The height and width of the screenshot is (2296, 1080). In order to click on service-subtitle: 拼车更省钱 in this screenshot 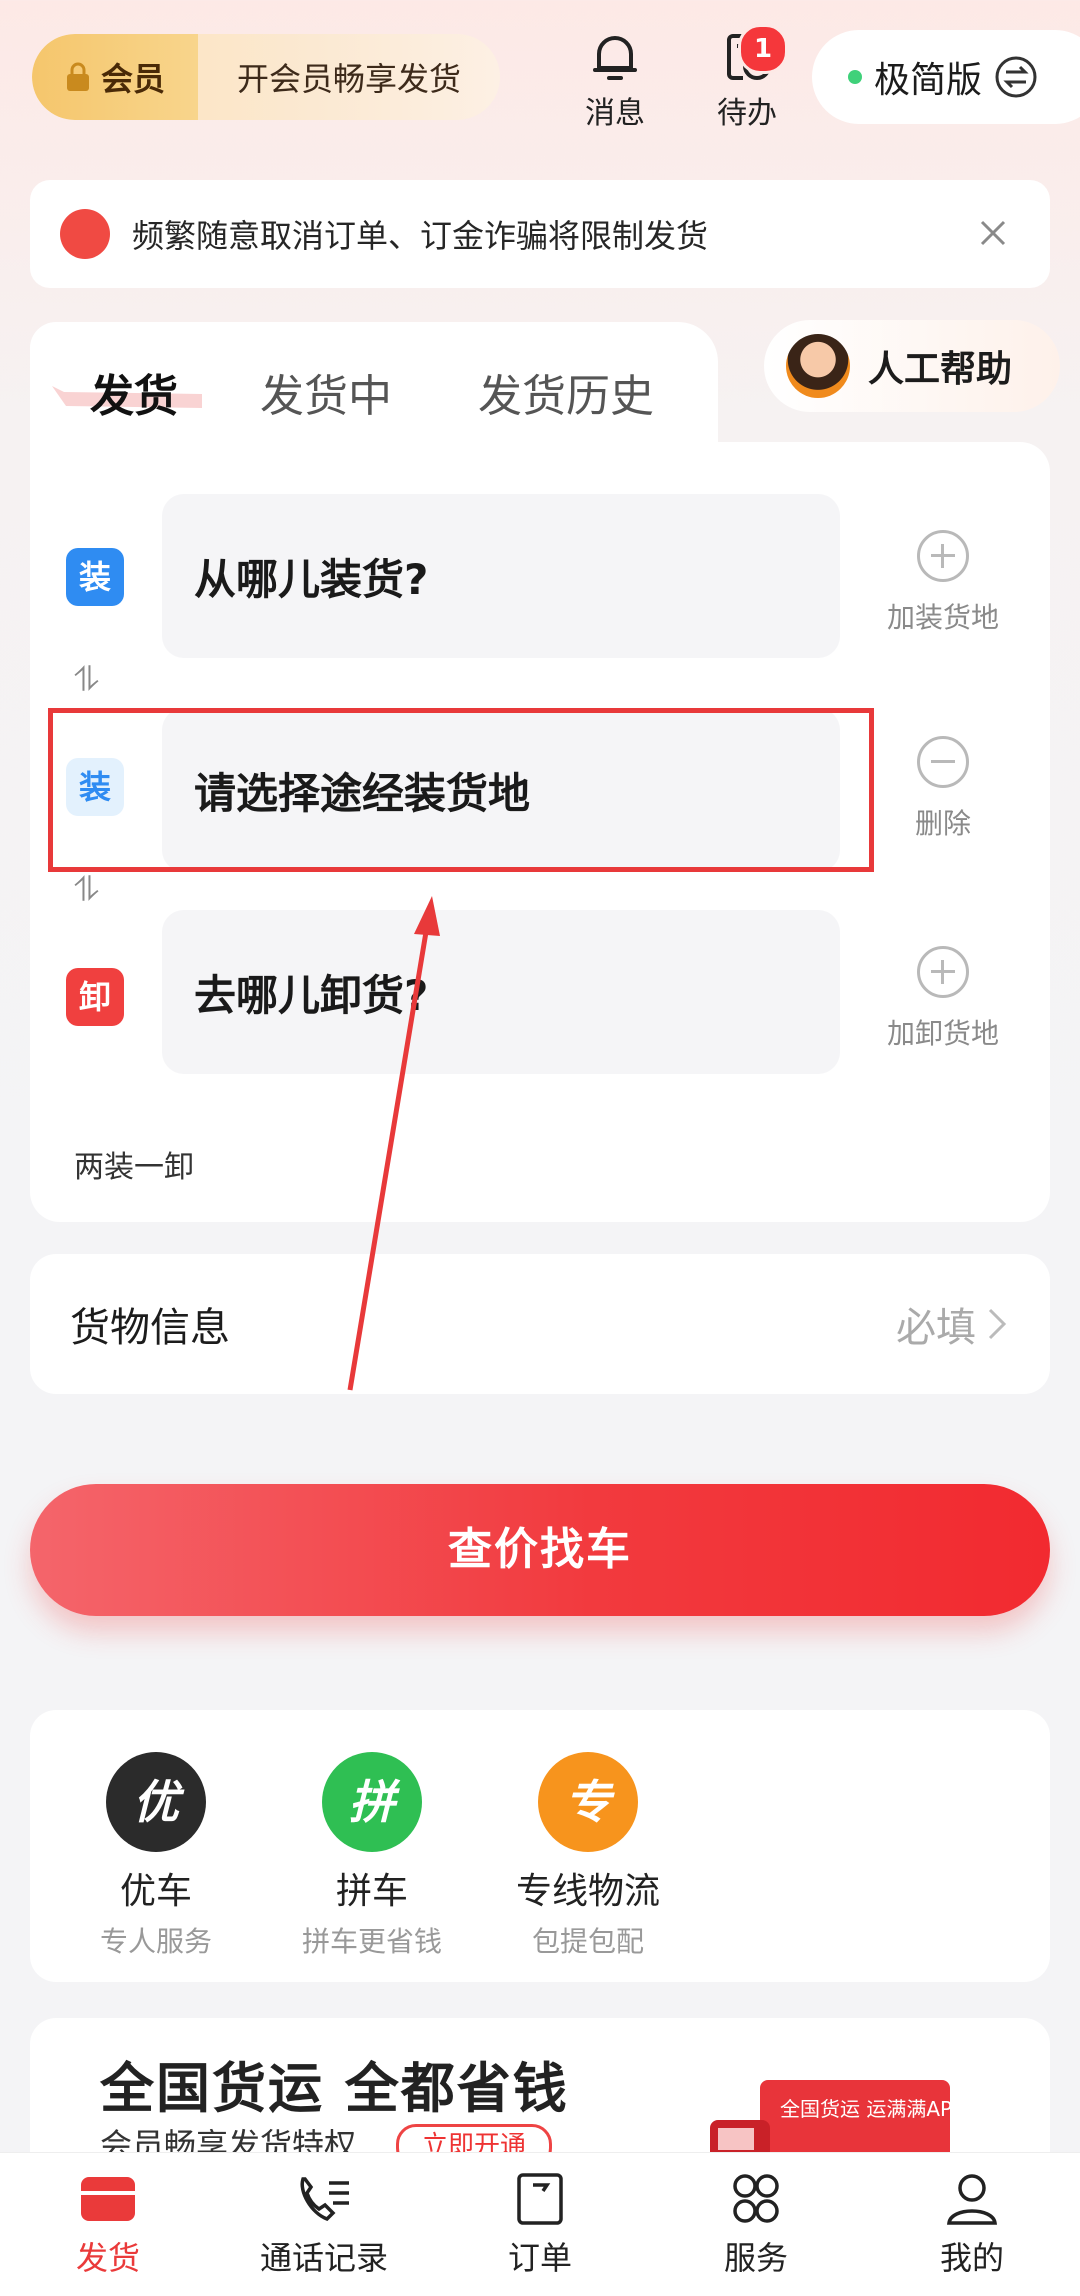, I will do `click(371, 1941)`.